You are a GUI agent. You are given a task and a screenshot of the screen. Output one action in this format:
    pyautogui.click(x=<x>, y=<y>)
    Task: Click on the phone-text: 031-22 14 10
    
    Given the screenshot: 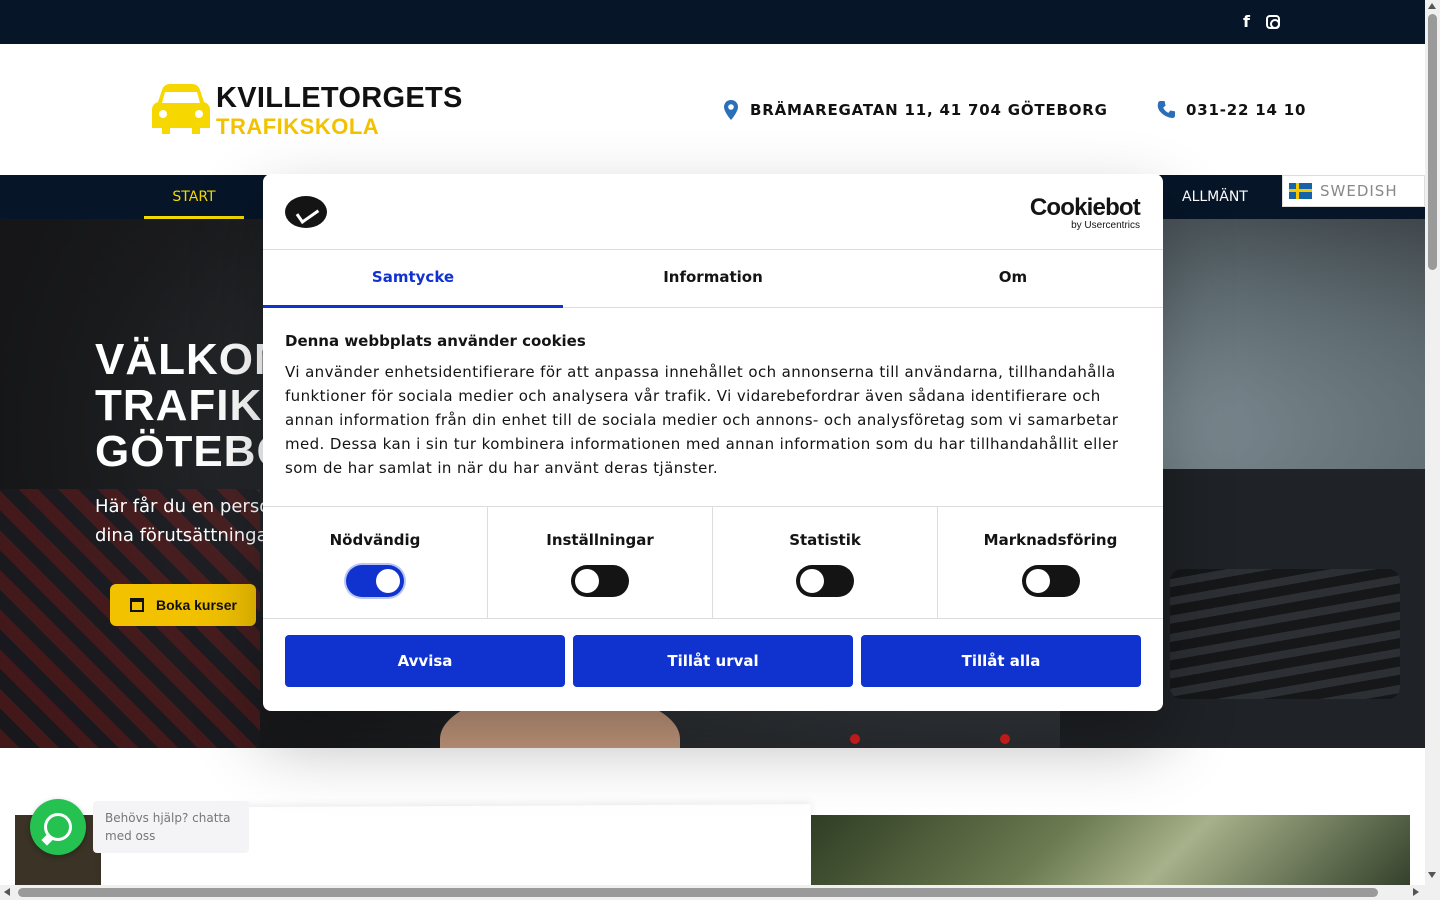 What is the action you would take?
    pyautogui.click(x=1246, y=110)
    